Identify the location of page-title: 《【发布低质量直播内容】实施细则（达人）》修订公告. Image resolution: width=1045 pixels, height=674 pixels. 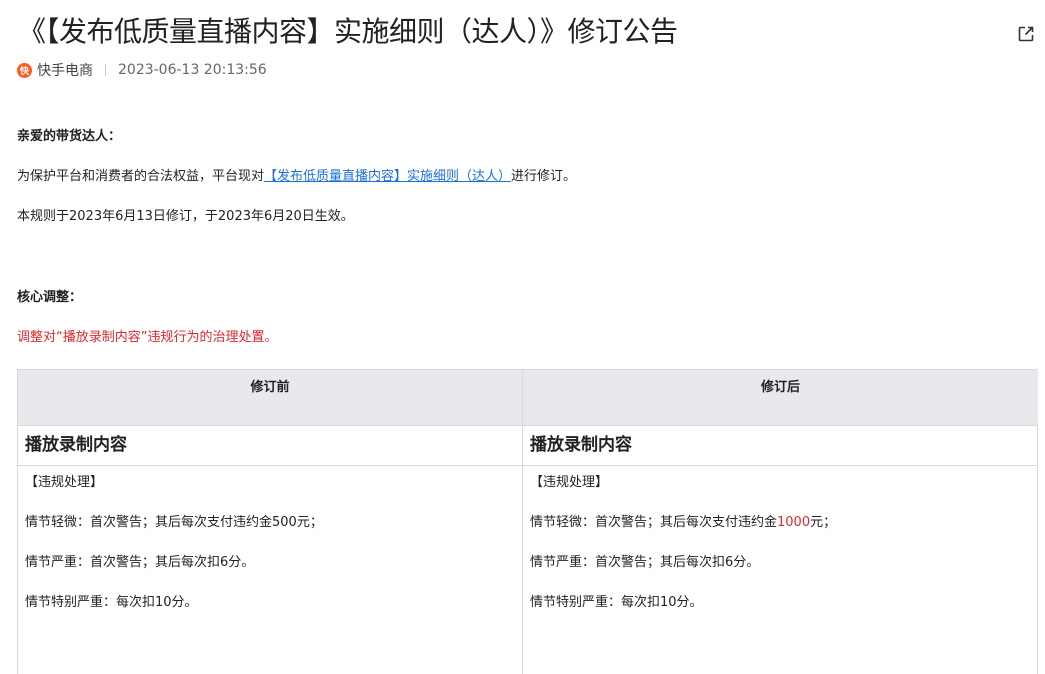
(348, 31).